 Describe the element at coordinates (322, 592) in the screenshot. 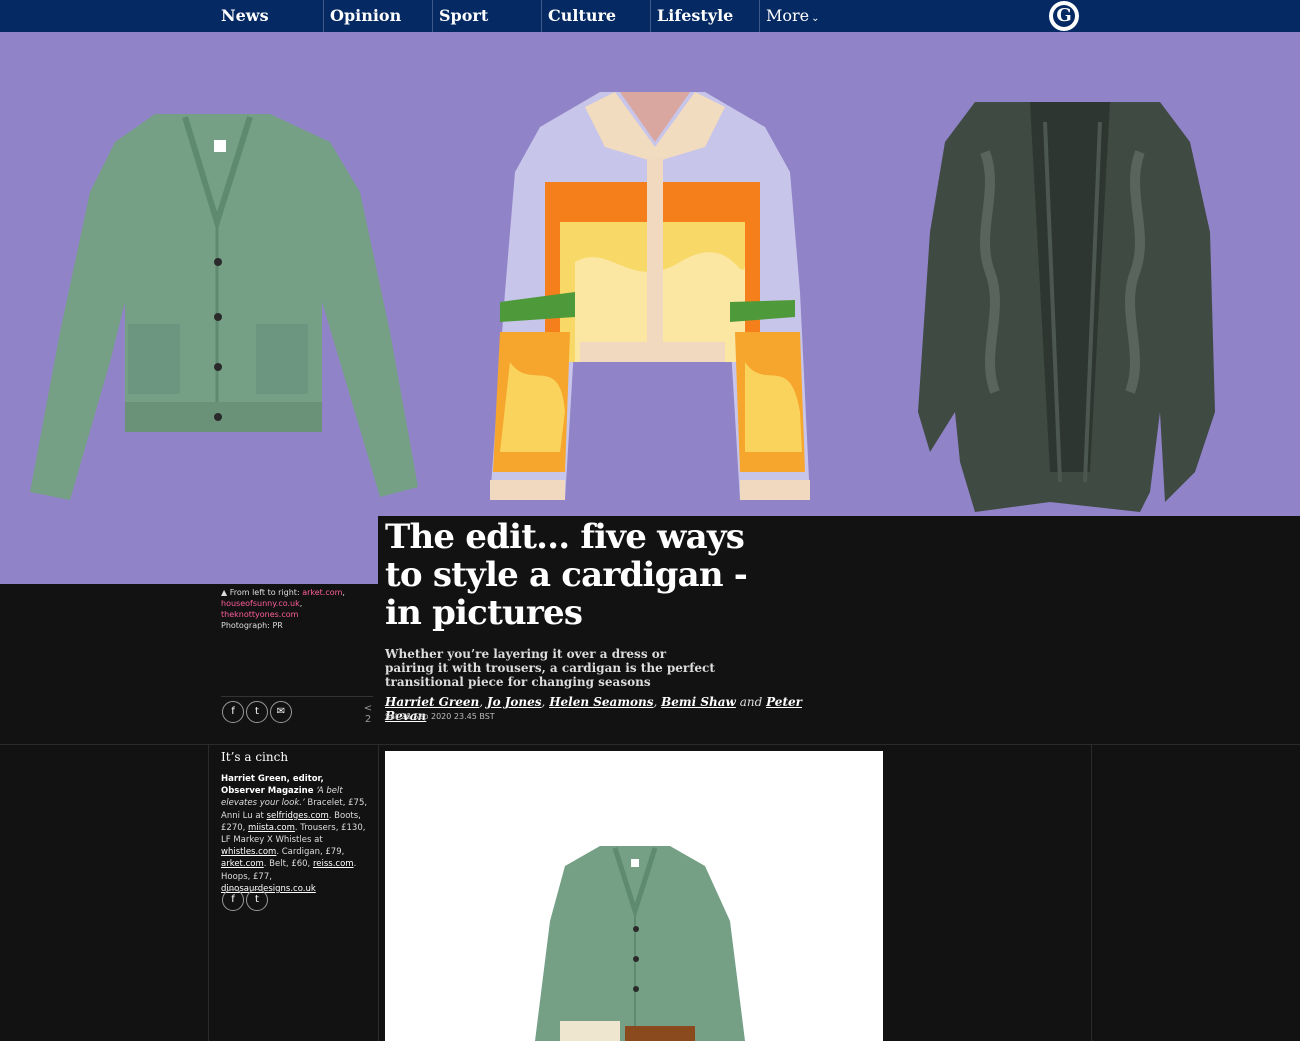

I see `caption-link-arket: arket.com` at that location.